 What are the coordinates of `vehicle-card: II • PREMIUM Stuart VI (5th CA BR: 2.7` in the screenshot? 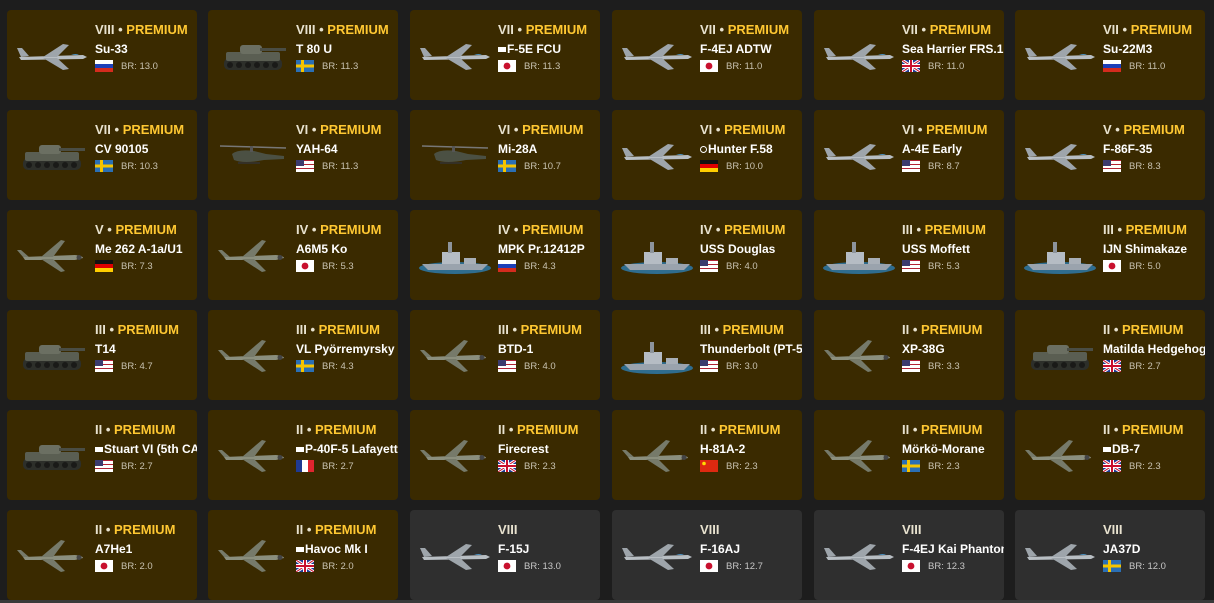 It's located at (102, 455).